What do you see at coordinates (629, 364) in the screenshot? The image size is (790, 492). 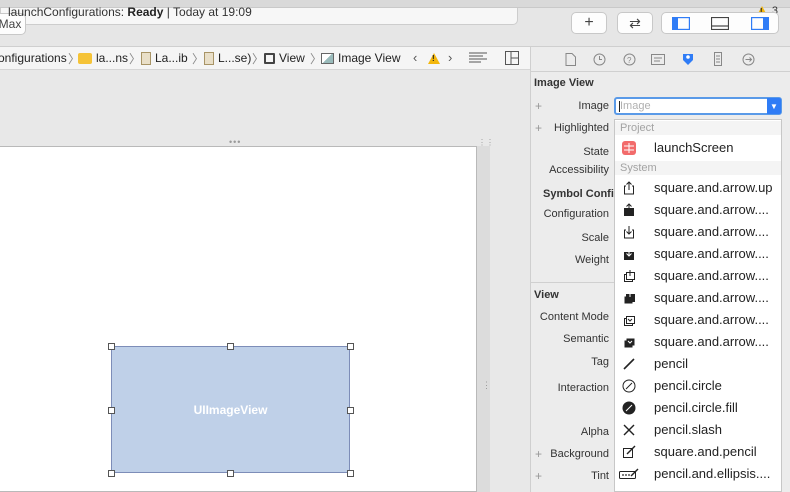 I see `pencil-icon` at bounding box center [629, 364].